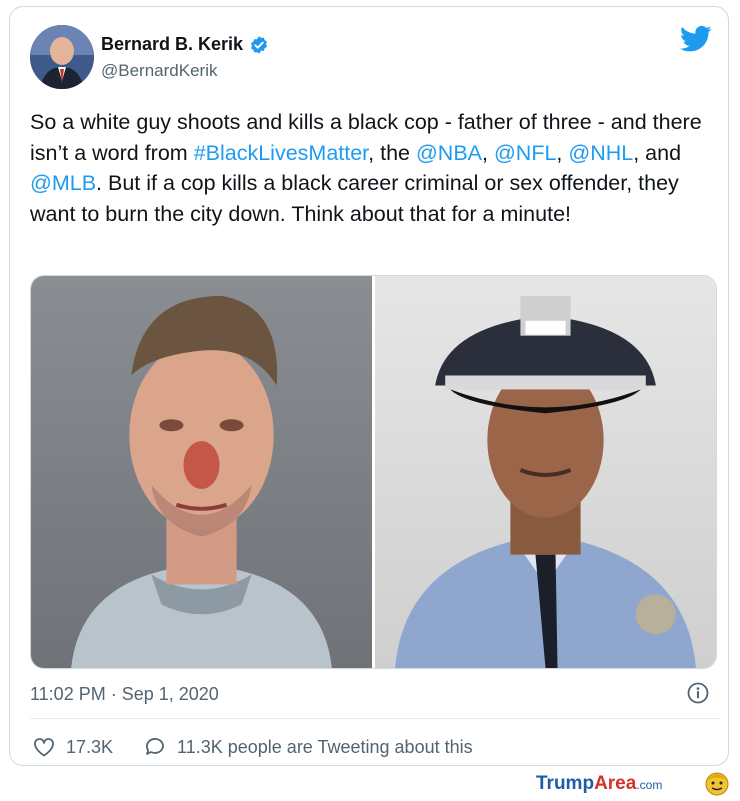  Describe the element at coordinates (63, 183) in the screenshot. I see `mention-link: @MLB` at that location.